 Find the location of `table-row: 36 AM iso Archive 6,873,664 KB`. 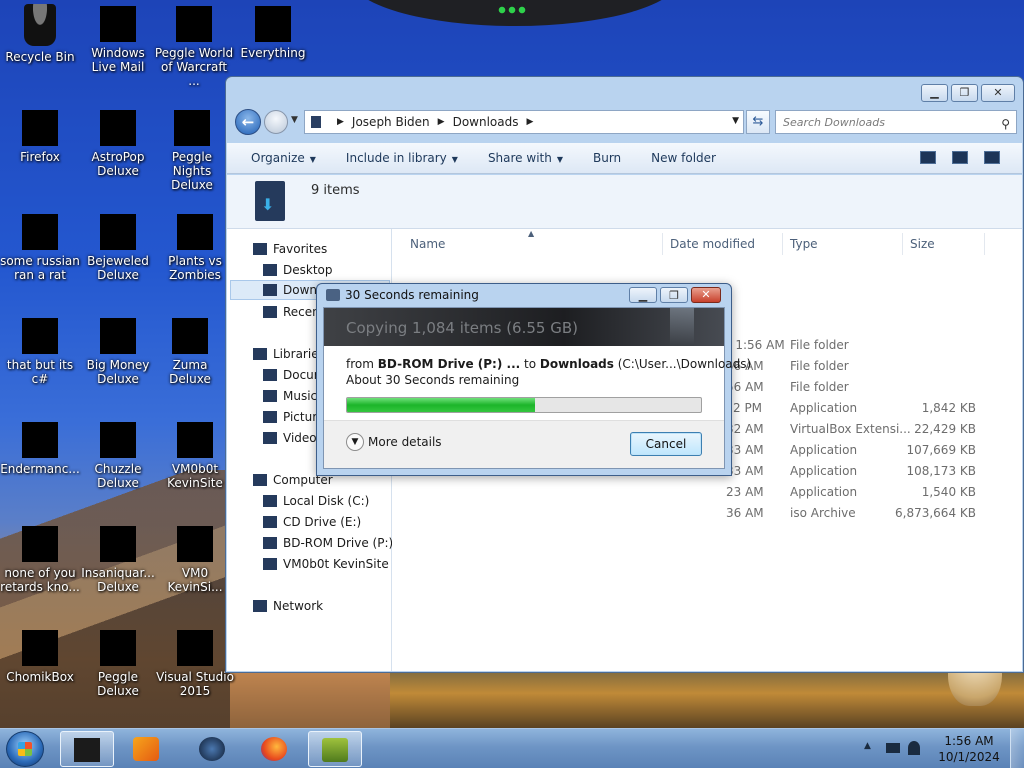

table-row: 36 AM iso Archive 6,873,664 KB is located at coordinates (707, 513).